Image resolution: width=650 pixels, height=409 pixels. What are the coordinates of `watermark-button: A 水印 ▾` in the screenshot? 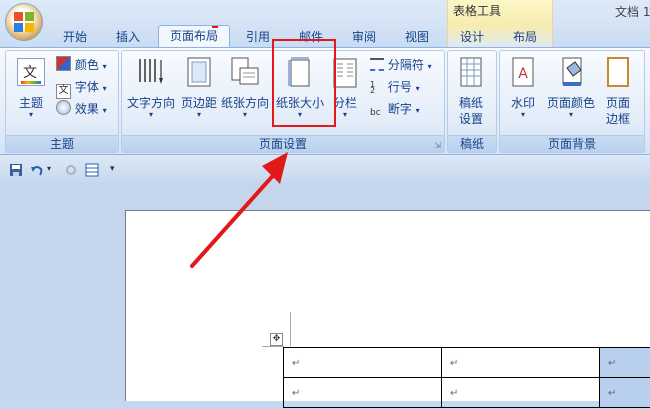 It's located at (523, 87).